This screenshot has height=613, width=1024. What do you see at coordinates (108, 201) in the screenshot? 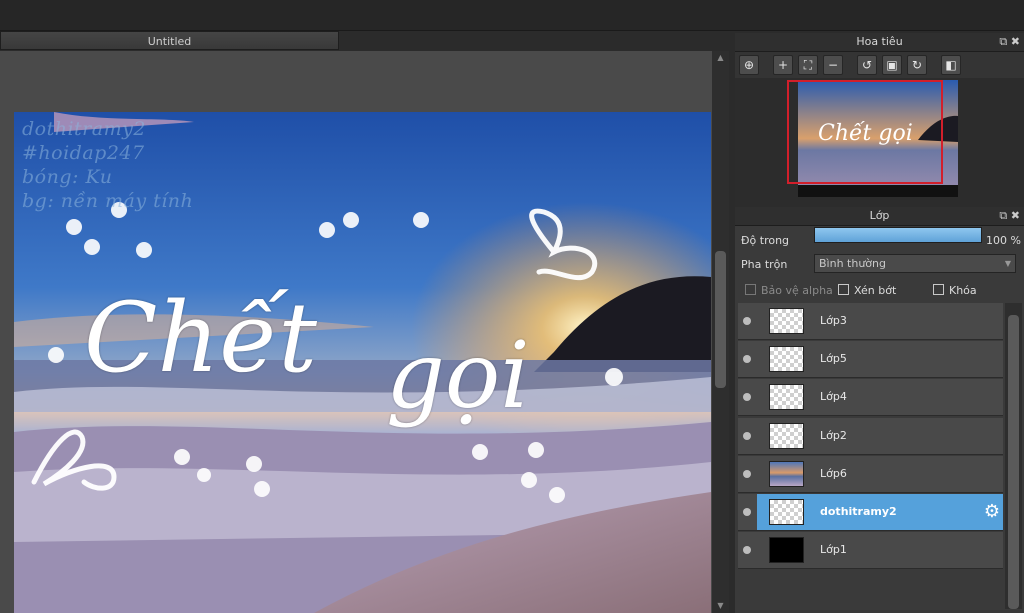
I see `watermark-line: bg: nền máy tính` at bounding box center [108, 201].